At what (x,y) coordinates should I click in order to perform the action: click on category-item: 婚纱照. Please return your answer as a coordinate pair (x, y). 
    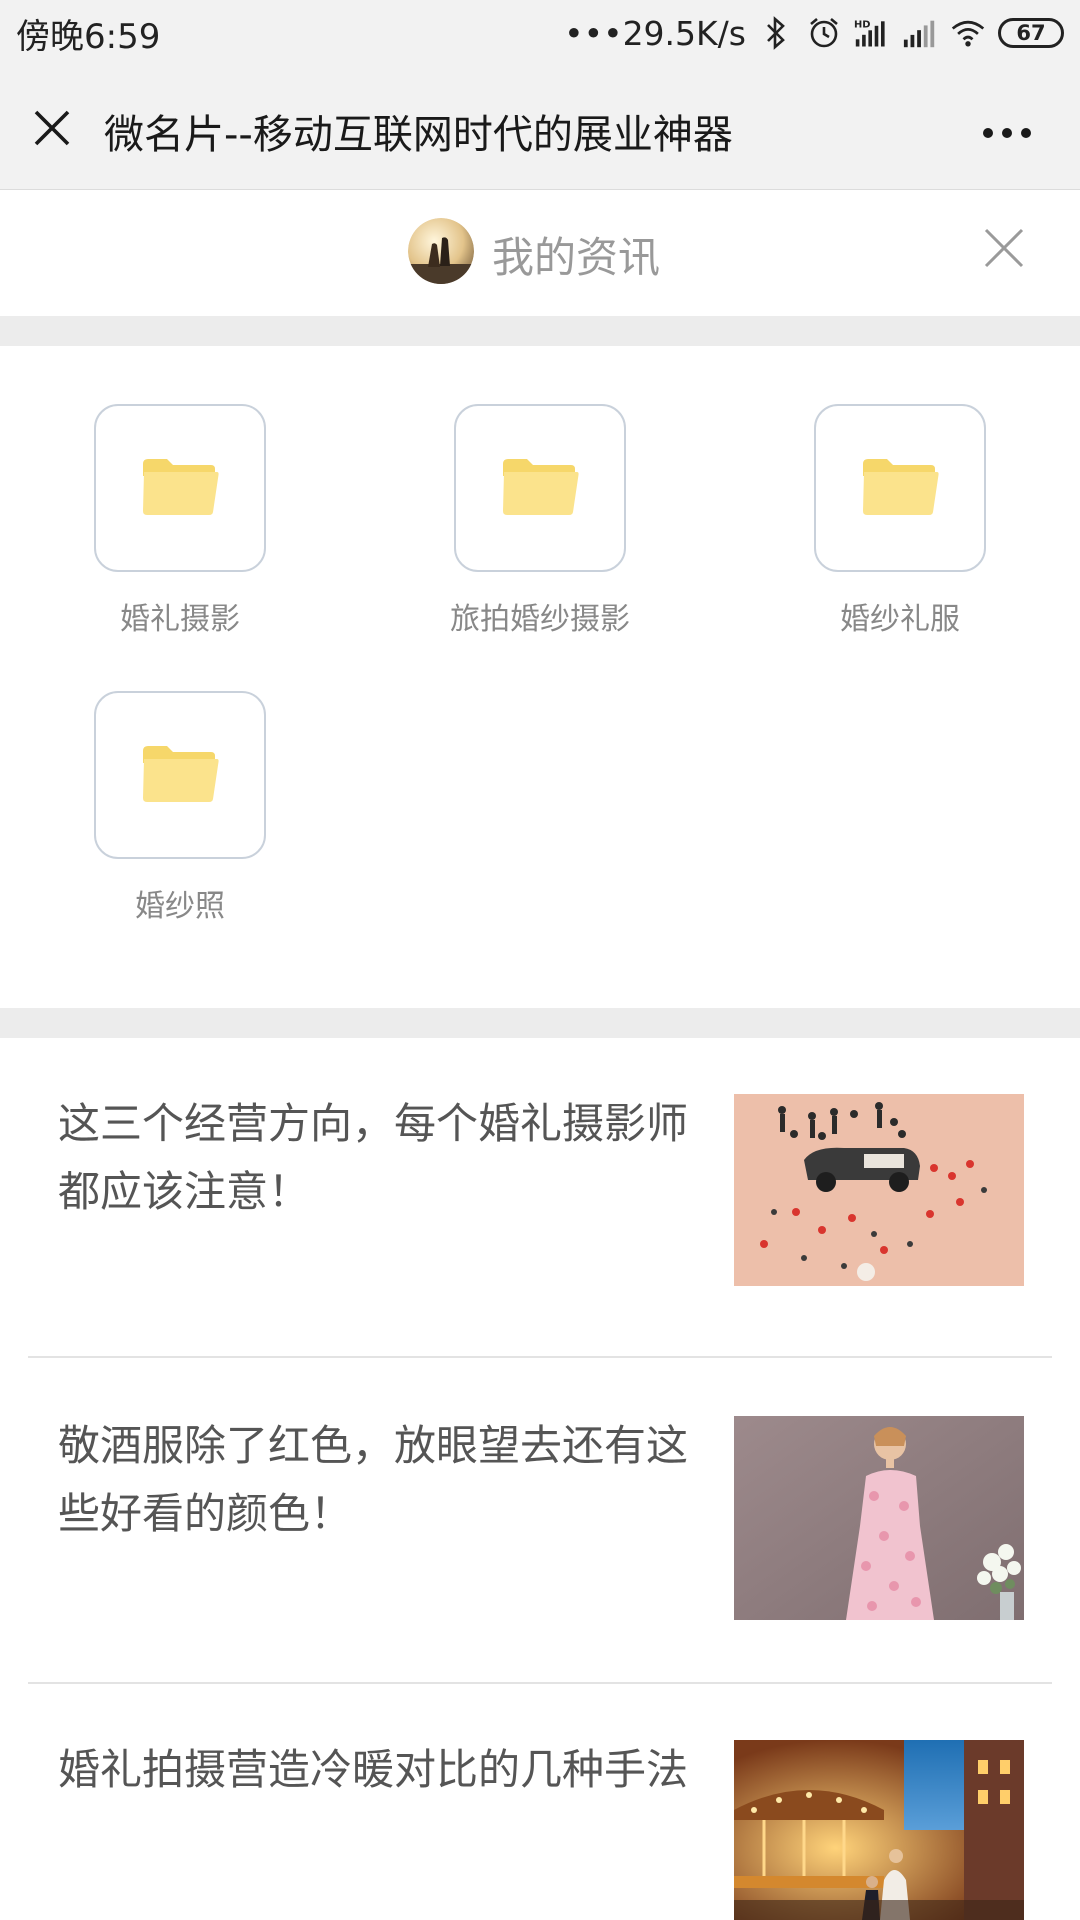
    Looking at the image, I should click on (180, 808).